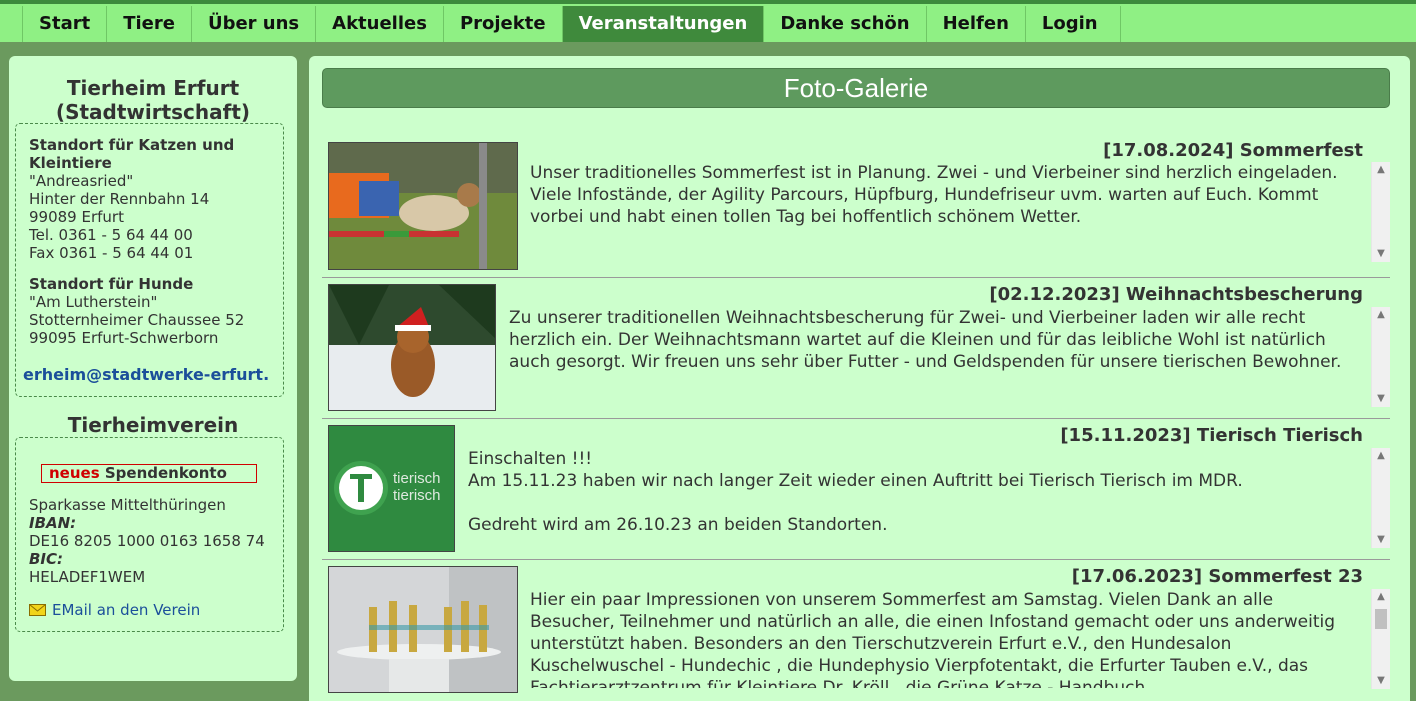 Image resolution: width=1416 pixels, height=701 pixels. What do you see at coordinates (76, 217) in the screenshot?
I see `location-cats-city: 99089 Erfurt` at bounding box center [76, 217].